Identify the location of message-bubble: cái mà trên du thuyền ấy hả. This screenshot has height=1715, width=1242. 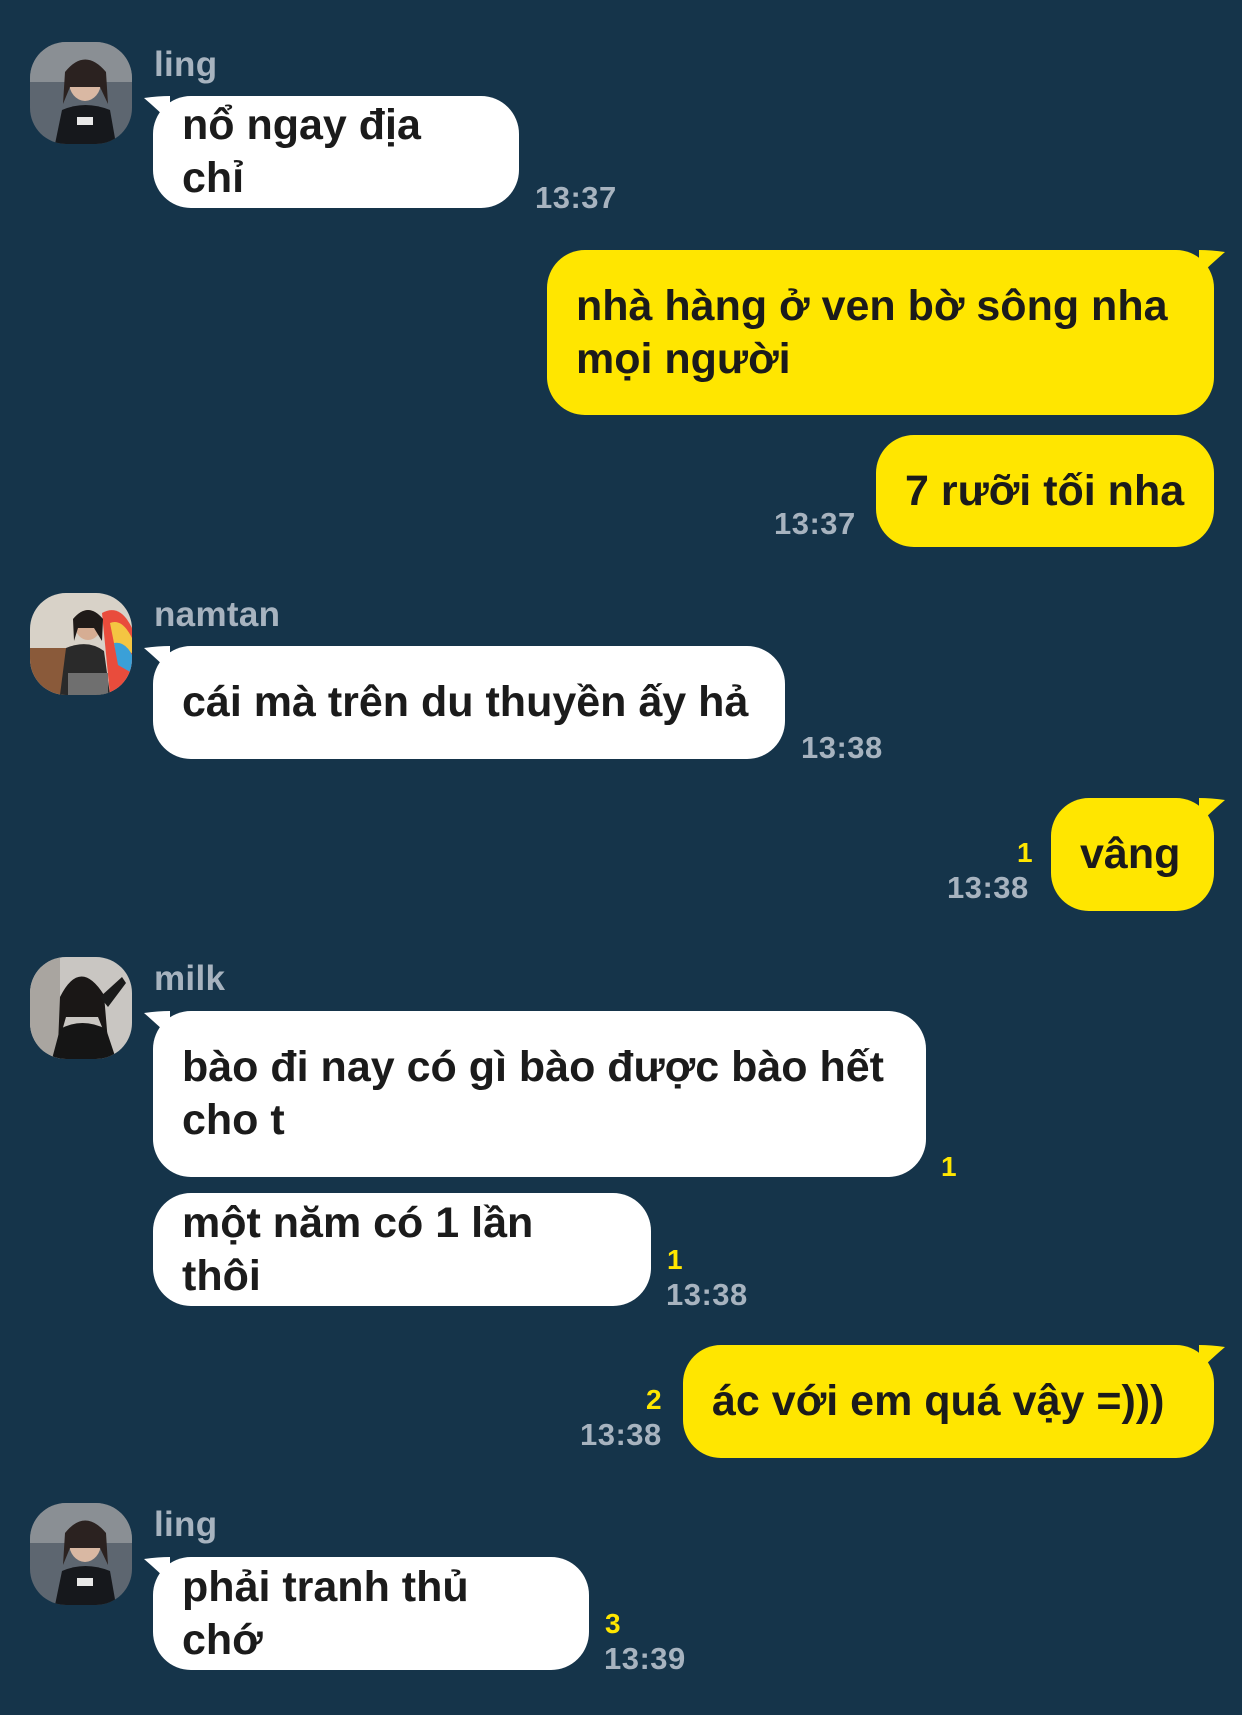
(469, 702).